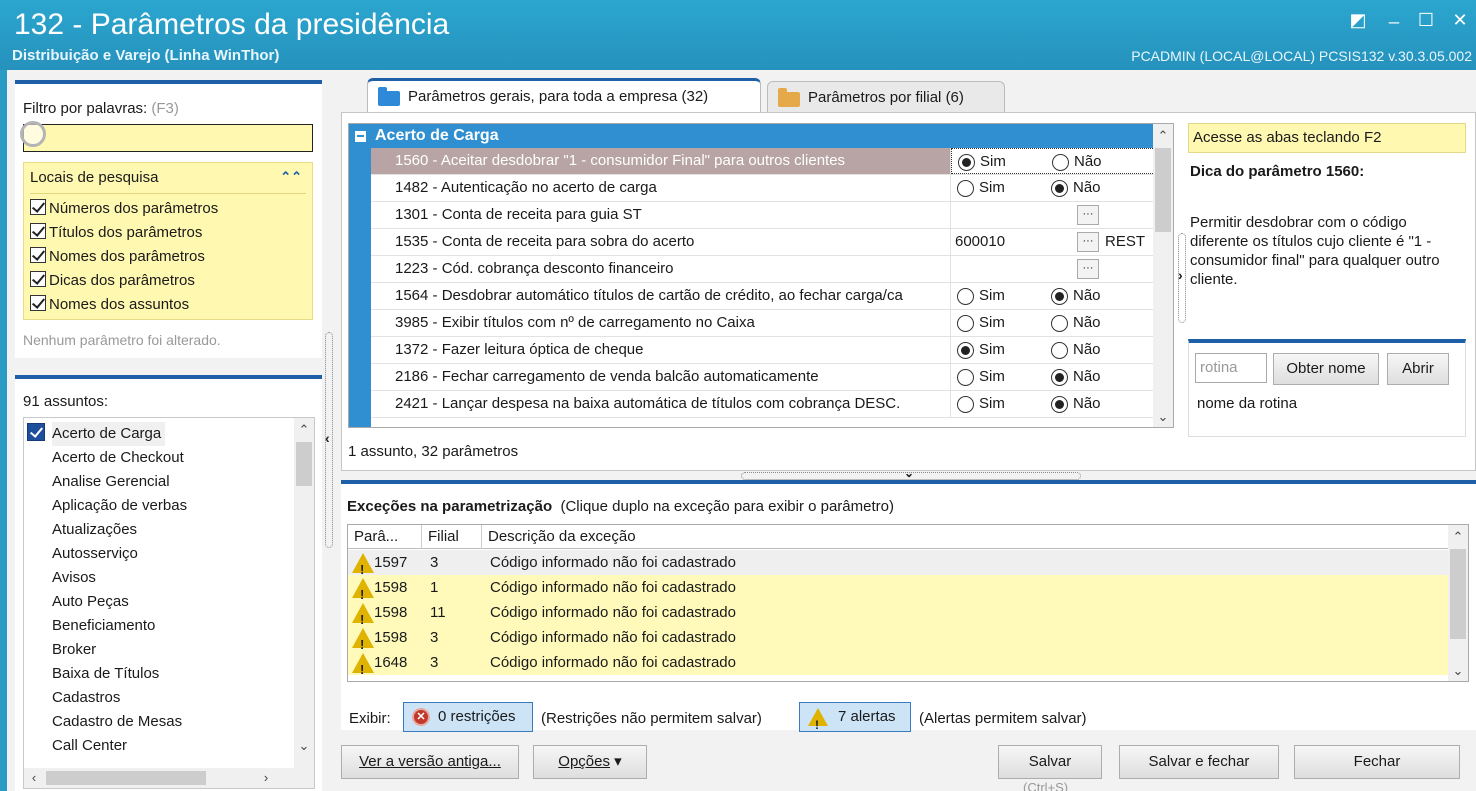 Image resolution: width=1476 pixels, height=791 pixels. I want to click on list-item: Autosserviço, so click(95, 554).